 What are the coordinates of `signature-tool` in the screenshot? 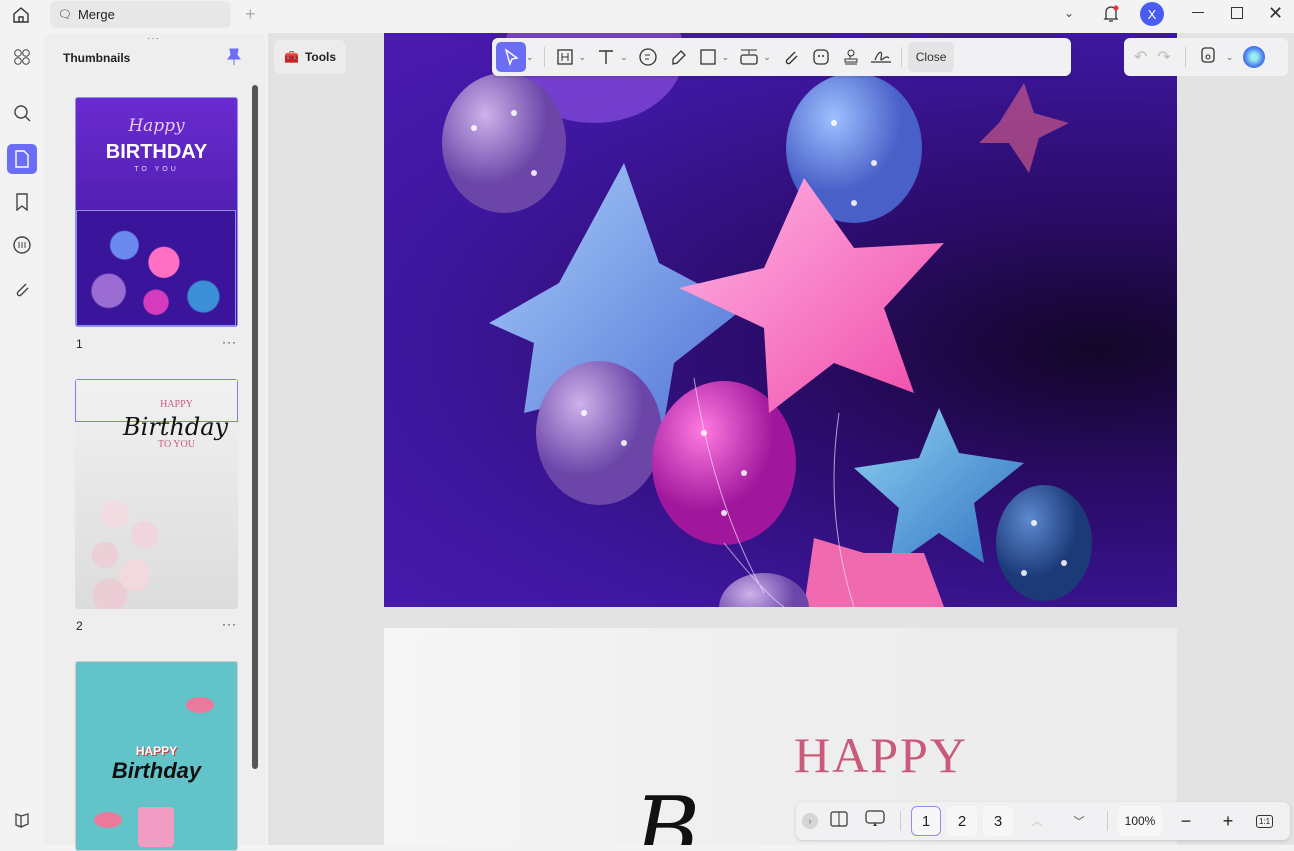 It's located at (881, 57).